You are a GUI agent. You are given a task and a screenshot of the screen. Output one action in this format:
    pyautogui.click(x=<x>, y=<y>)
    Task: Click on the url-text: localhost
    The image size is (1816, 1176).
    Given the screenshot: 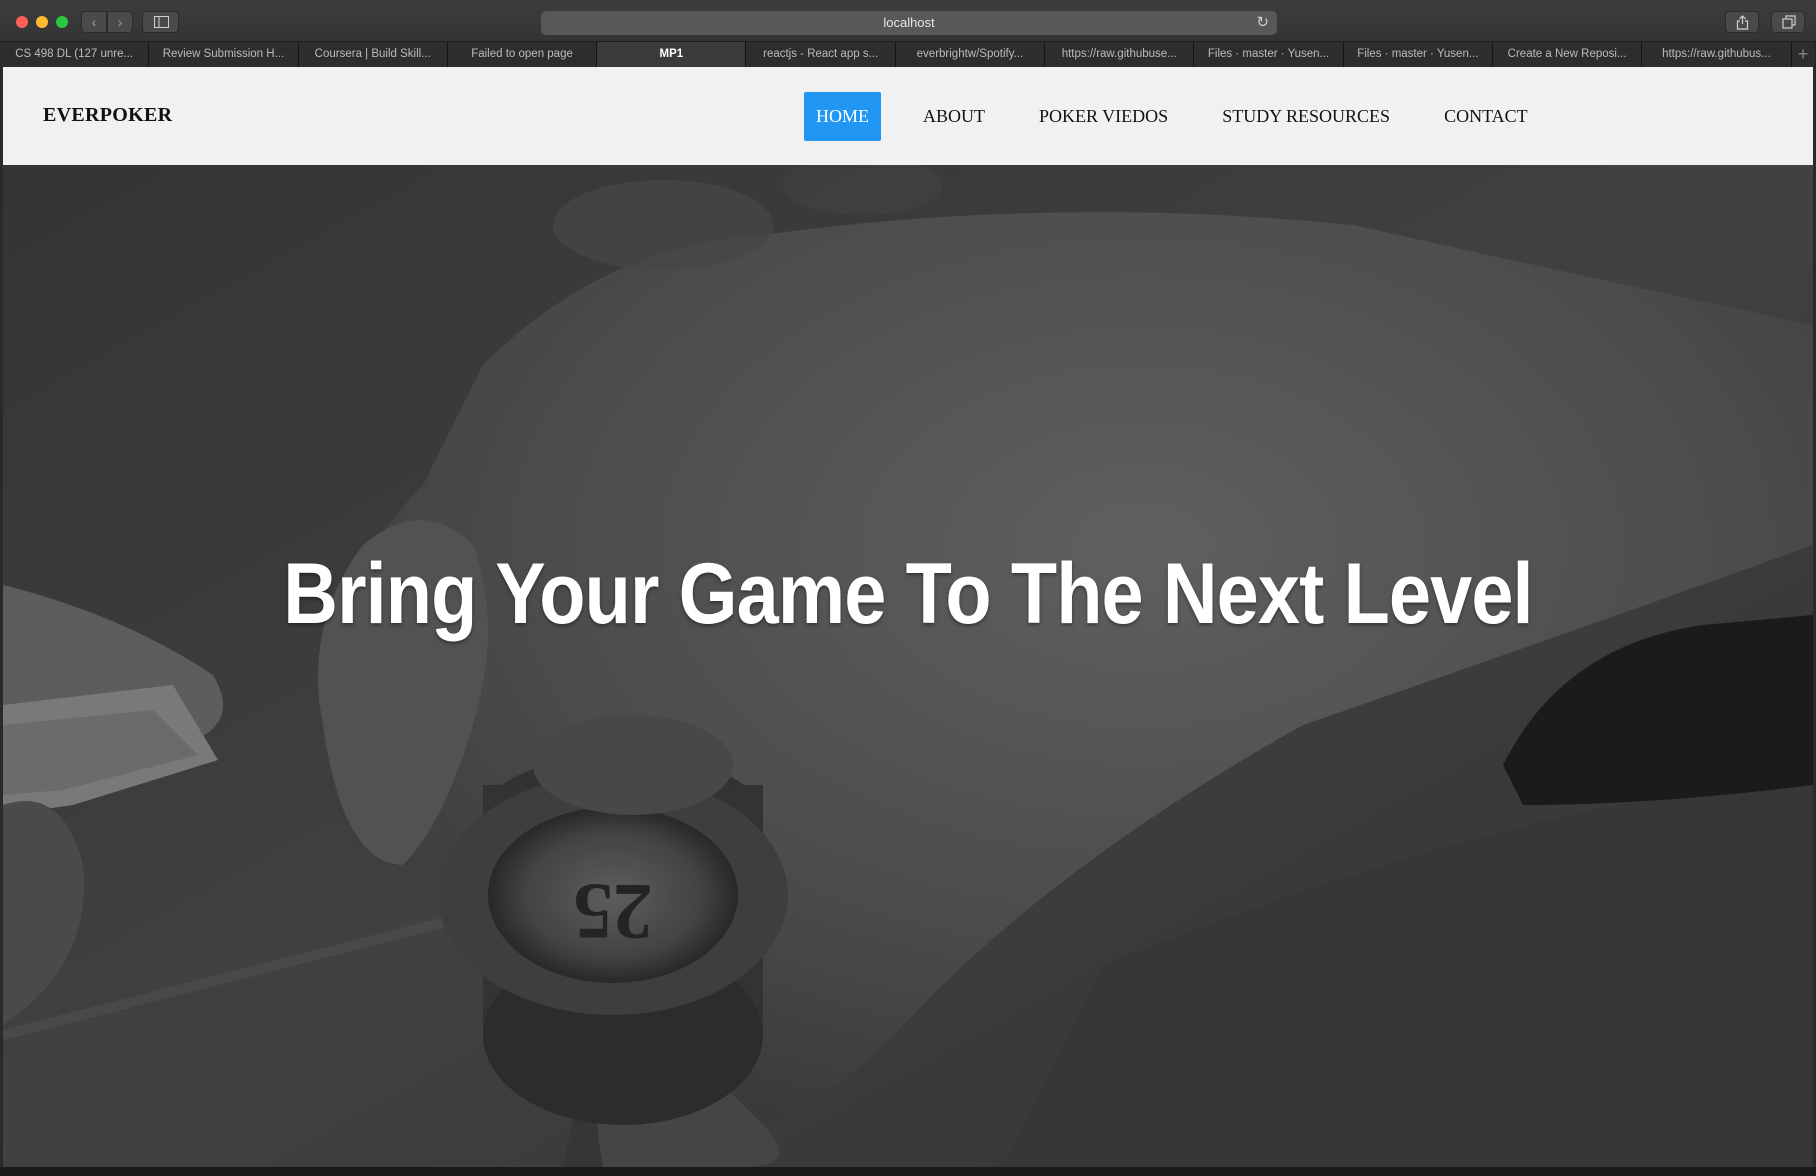 What is the action you would take?
    pyautogui.click(x=909, y=22)
    